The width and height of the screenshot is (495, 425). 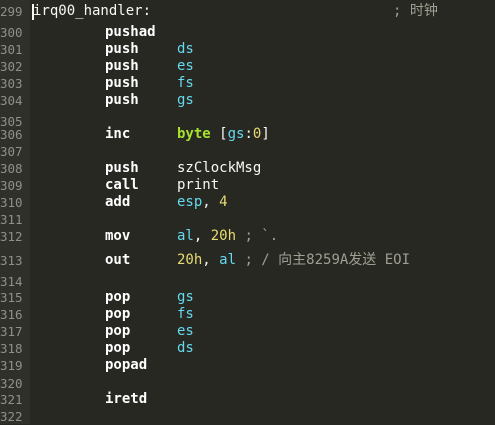 What do you see at coordinates (11, 399) in the screenshot?
I see `line-number: 321` at bounding box center [11, 399].